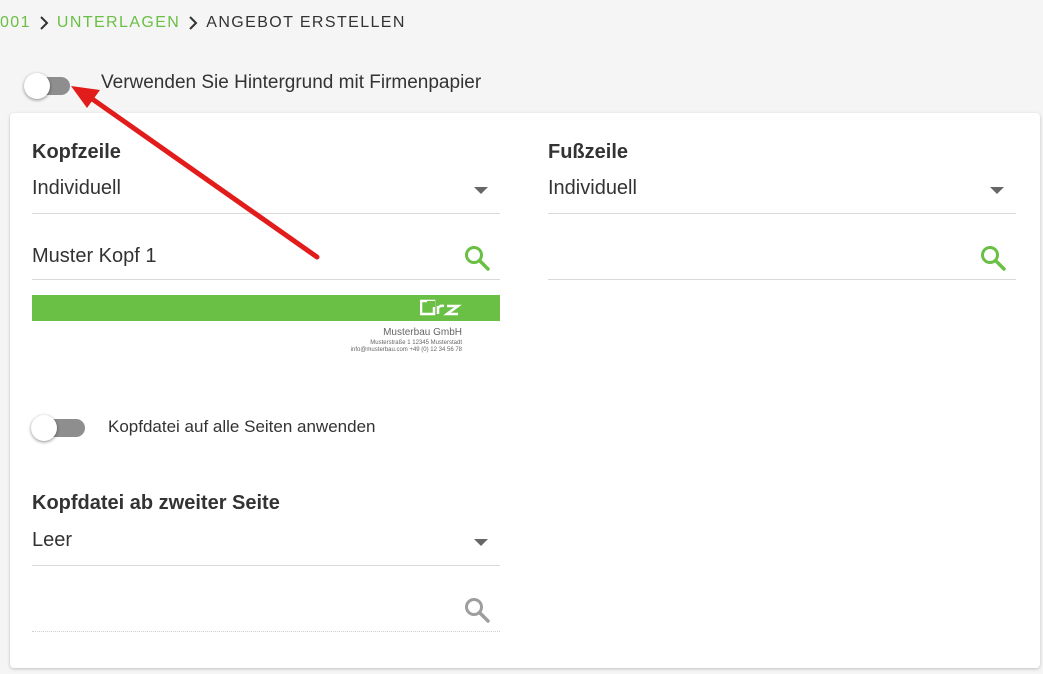 The width and height of the screenshot is (1043, 674). What do you see at coordinates (266, 189) in the screenshot?
I see `header-type-select: Individuell` at bounding box center [266, 189].